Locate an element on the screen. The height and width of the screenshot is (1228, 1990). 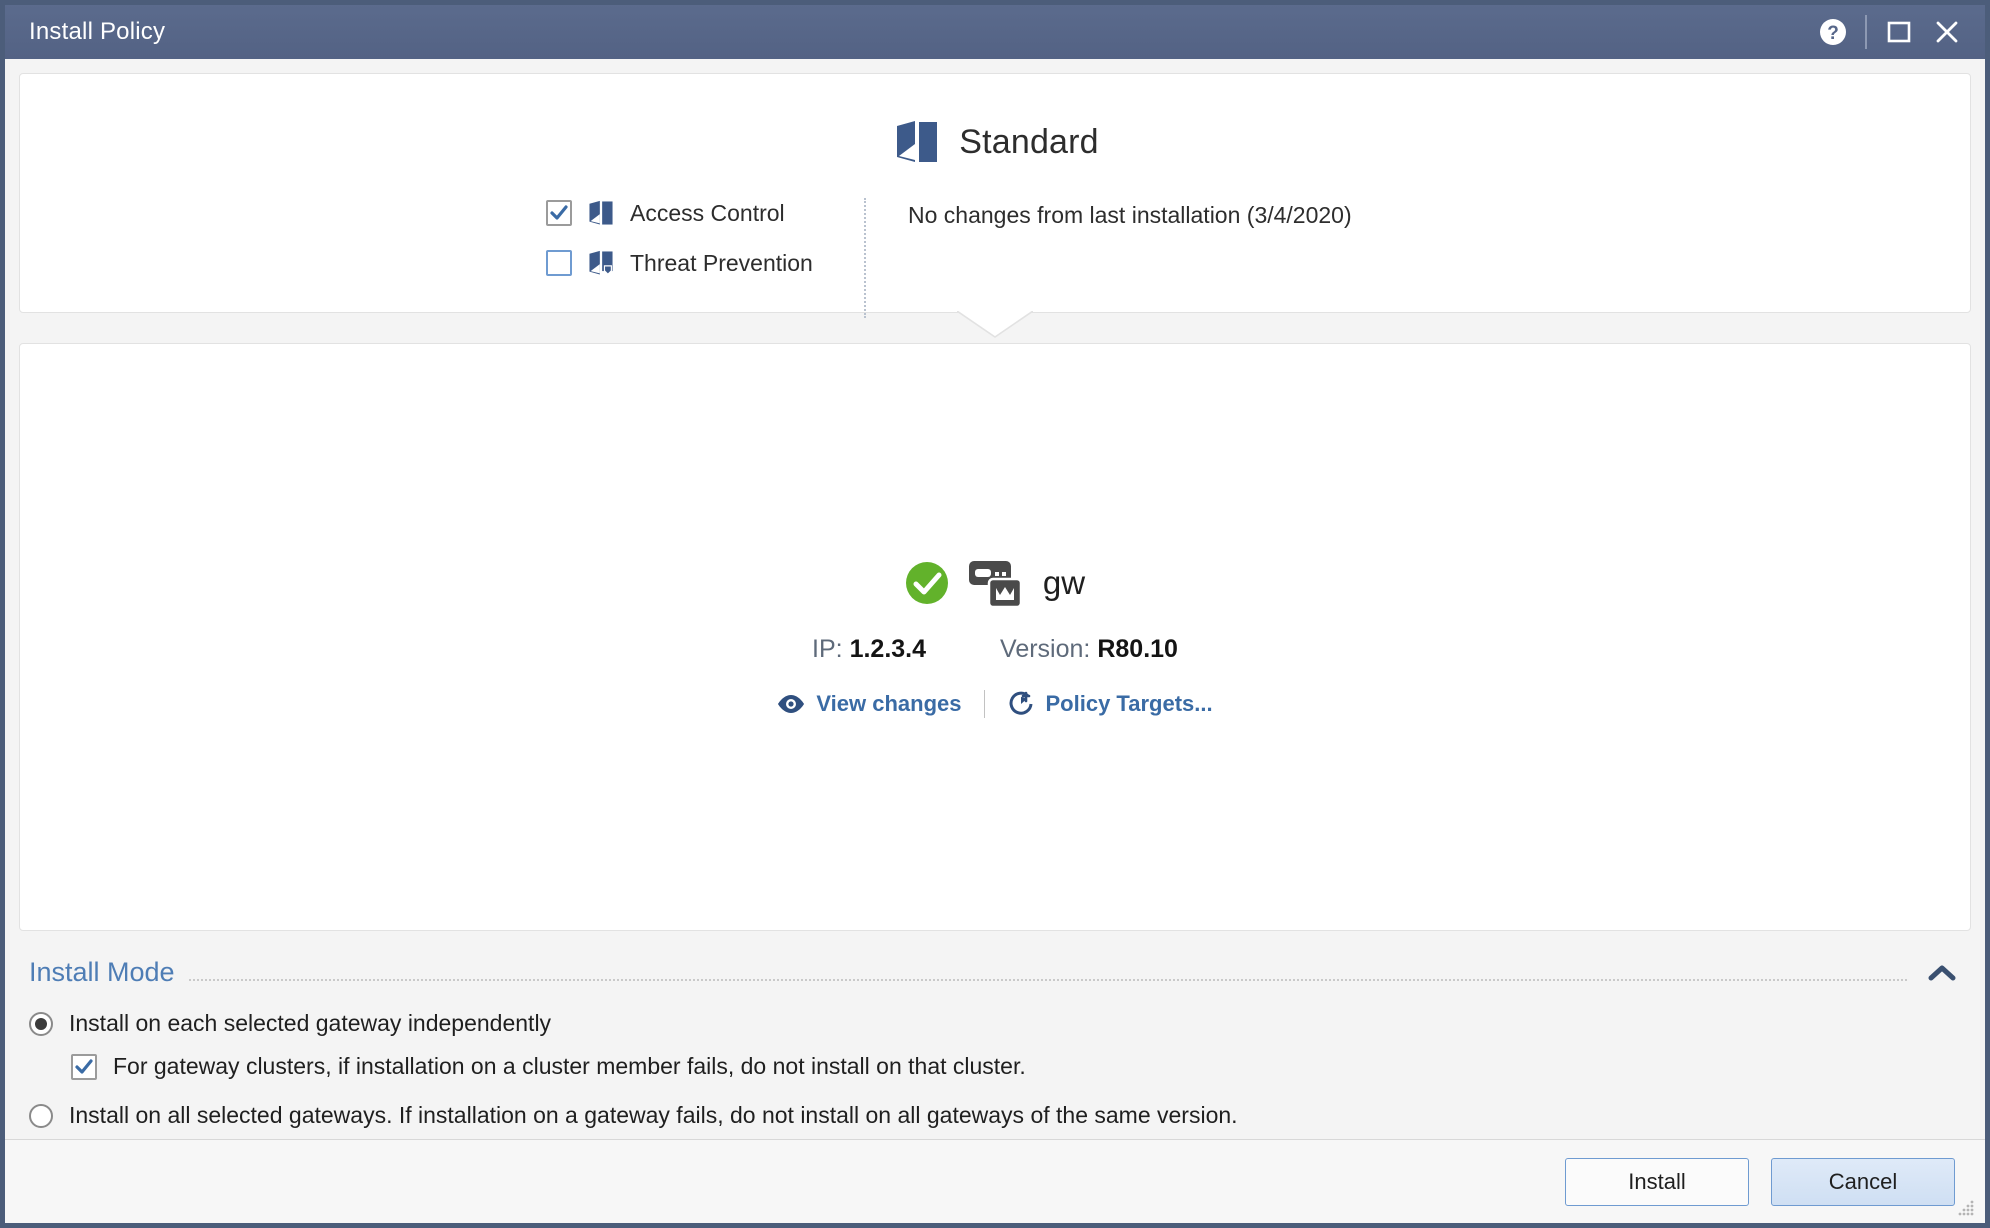
install-button: Install is located at coordinates (1657, 1181).